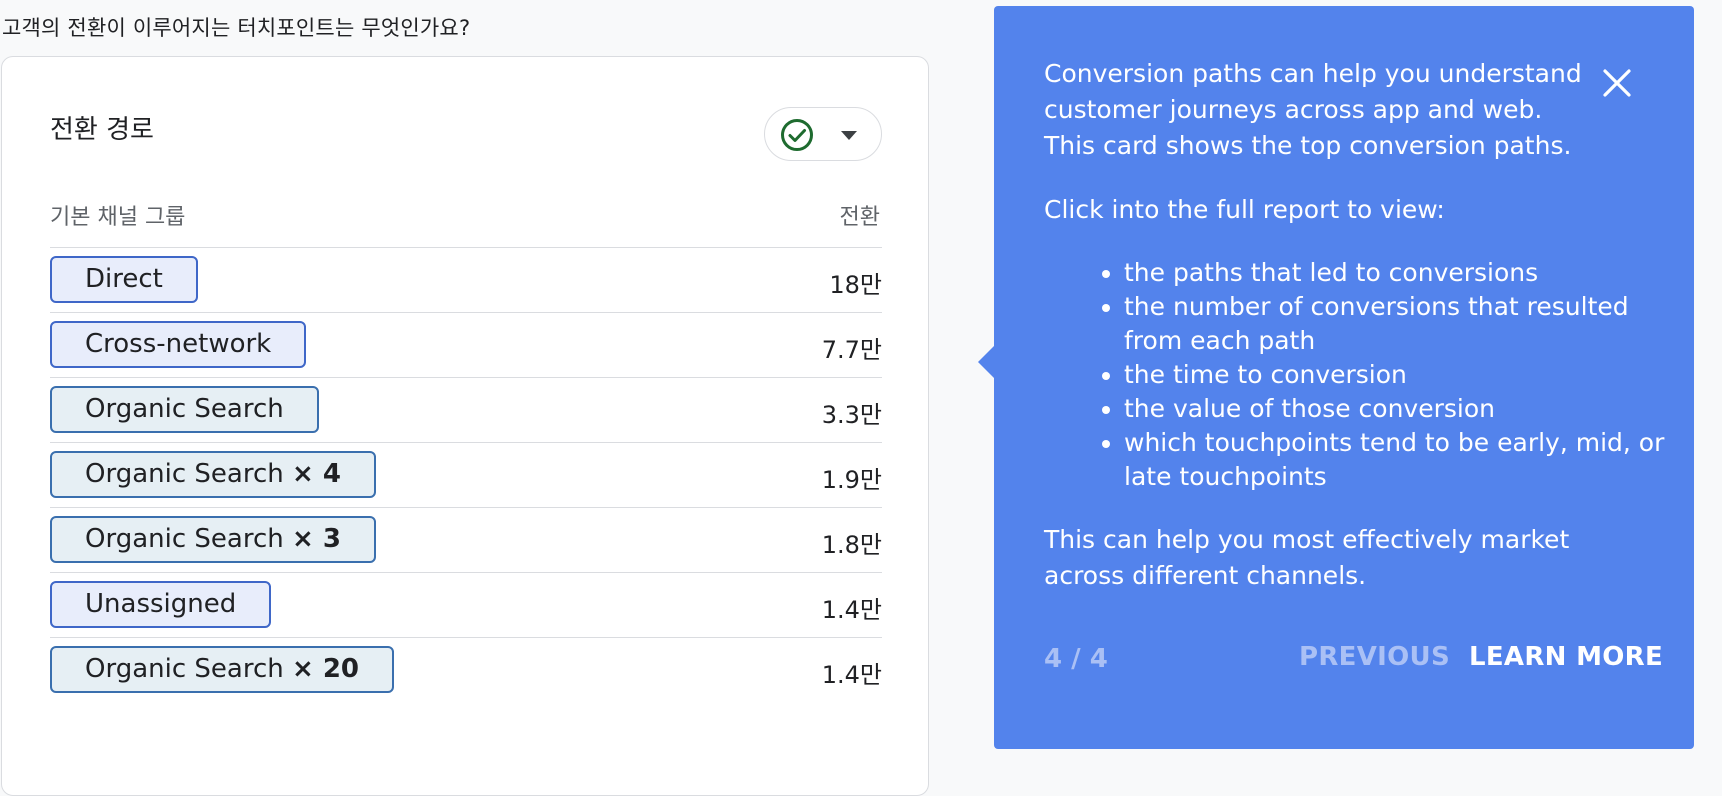  I want to click on tooltip-pointer, so click(986, 362).